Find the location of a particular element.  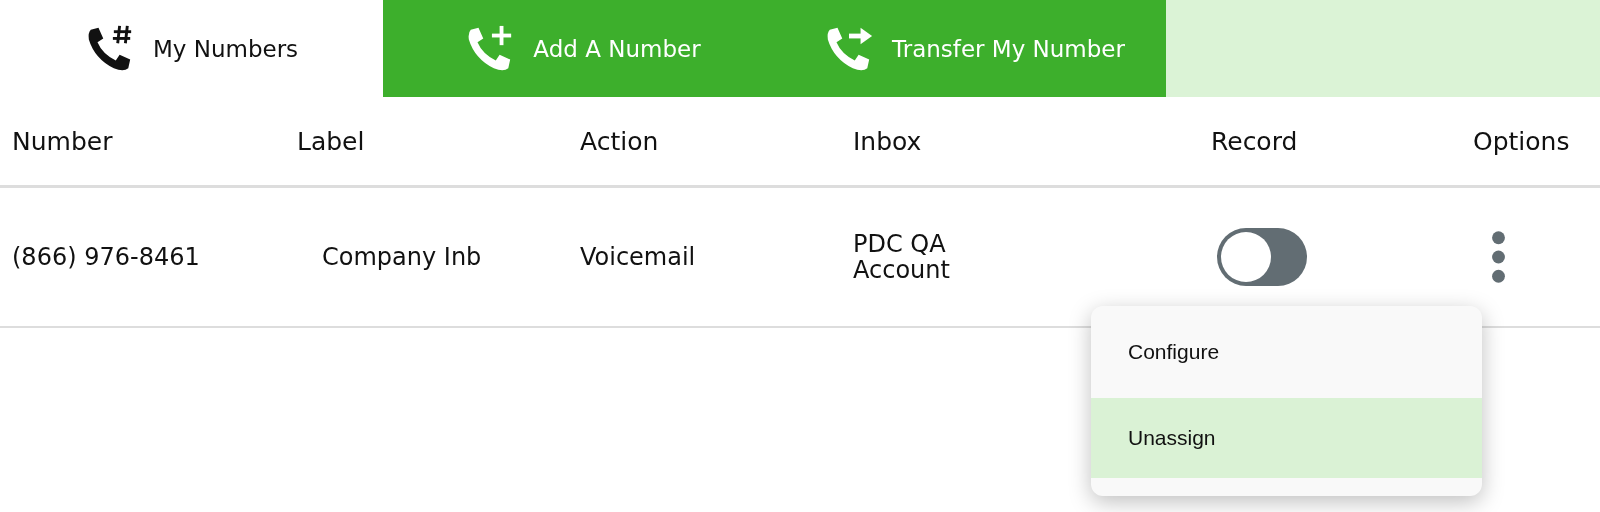

column-header: Number is located at coordinates (62, 141).